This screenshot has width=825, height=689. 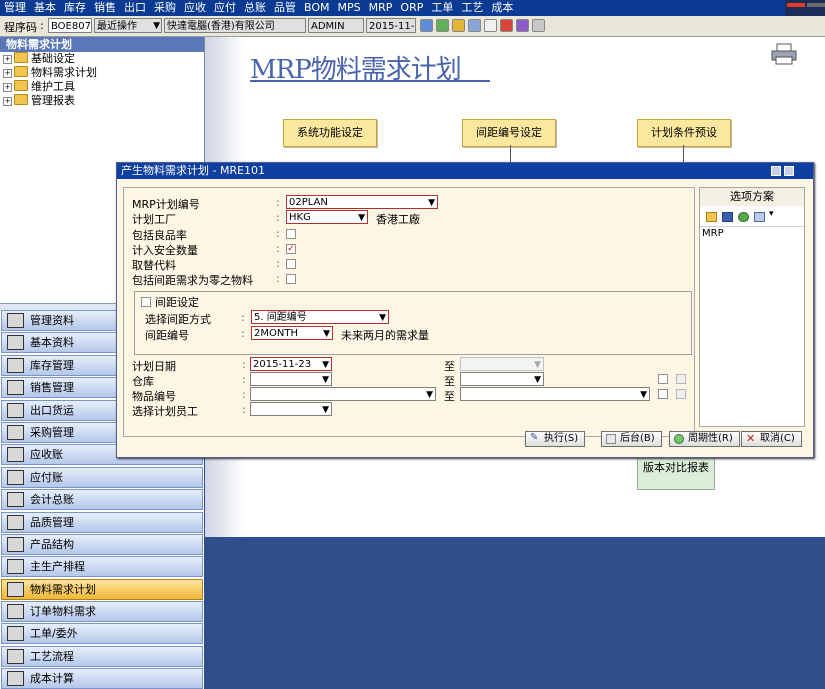 What do you see at coordinates (330, 133) in the screenshot?
I see `system-settings-button: 系统功能设定` at bounding box center [330, 133].